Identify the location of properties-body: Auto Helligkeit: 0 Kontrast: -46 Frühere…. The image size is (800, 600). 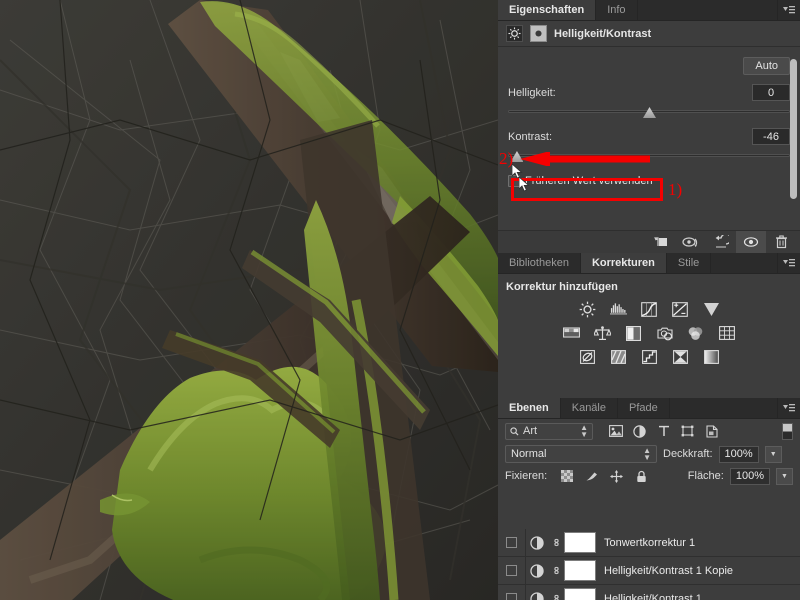
(649, 117).